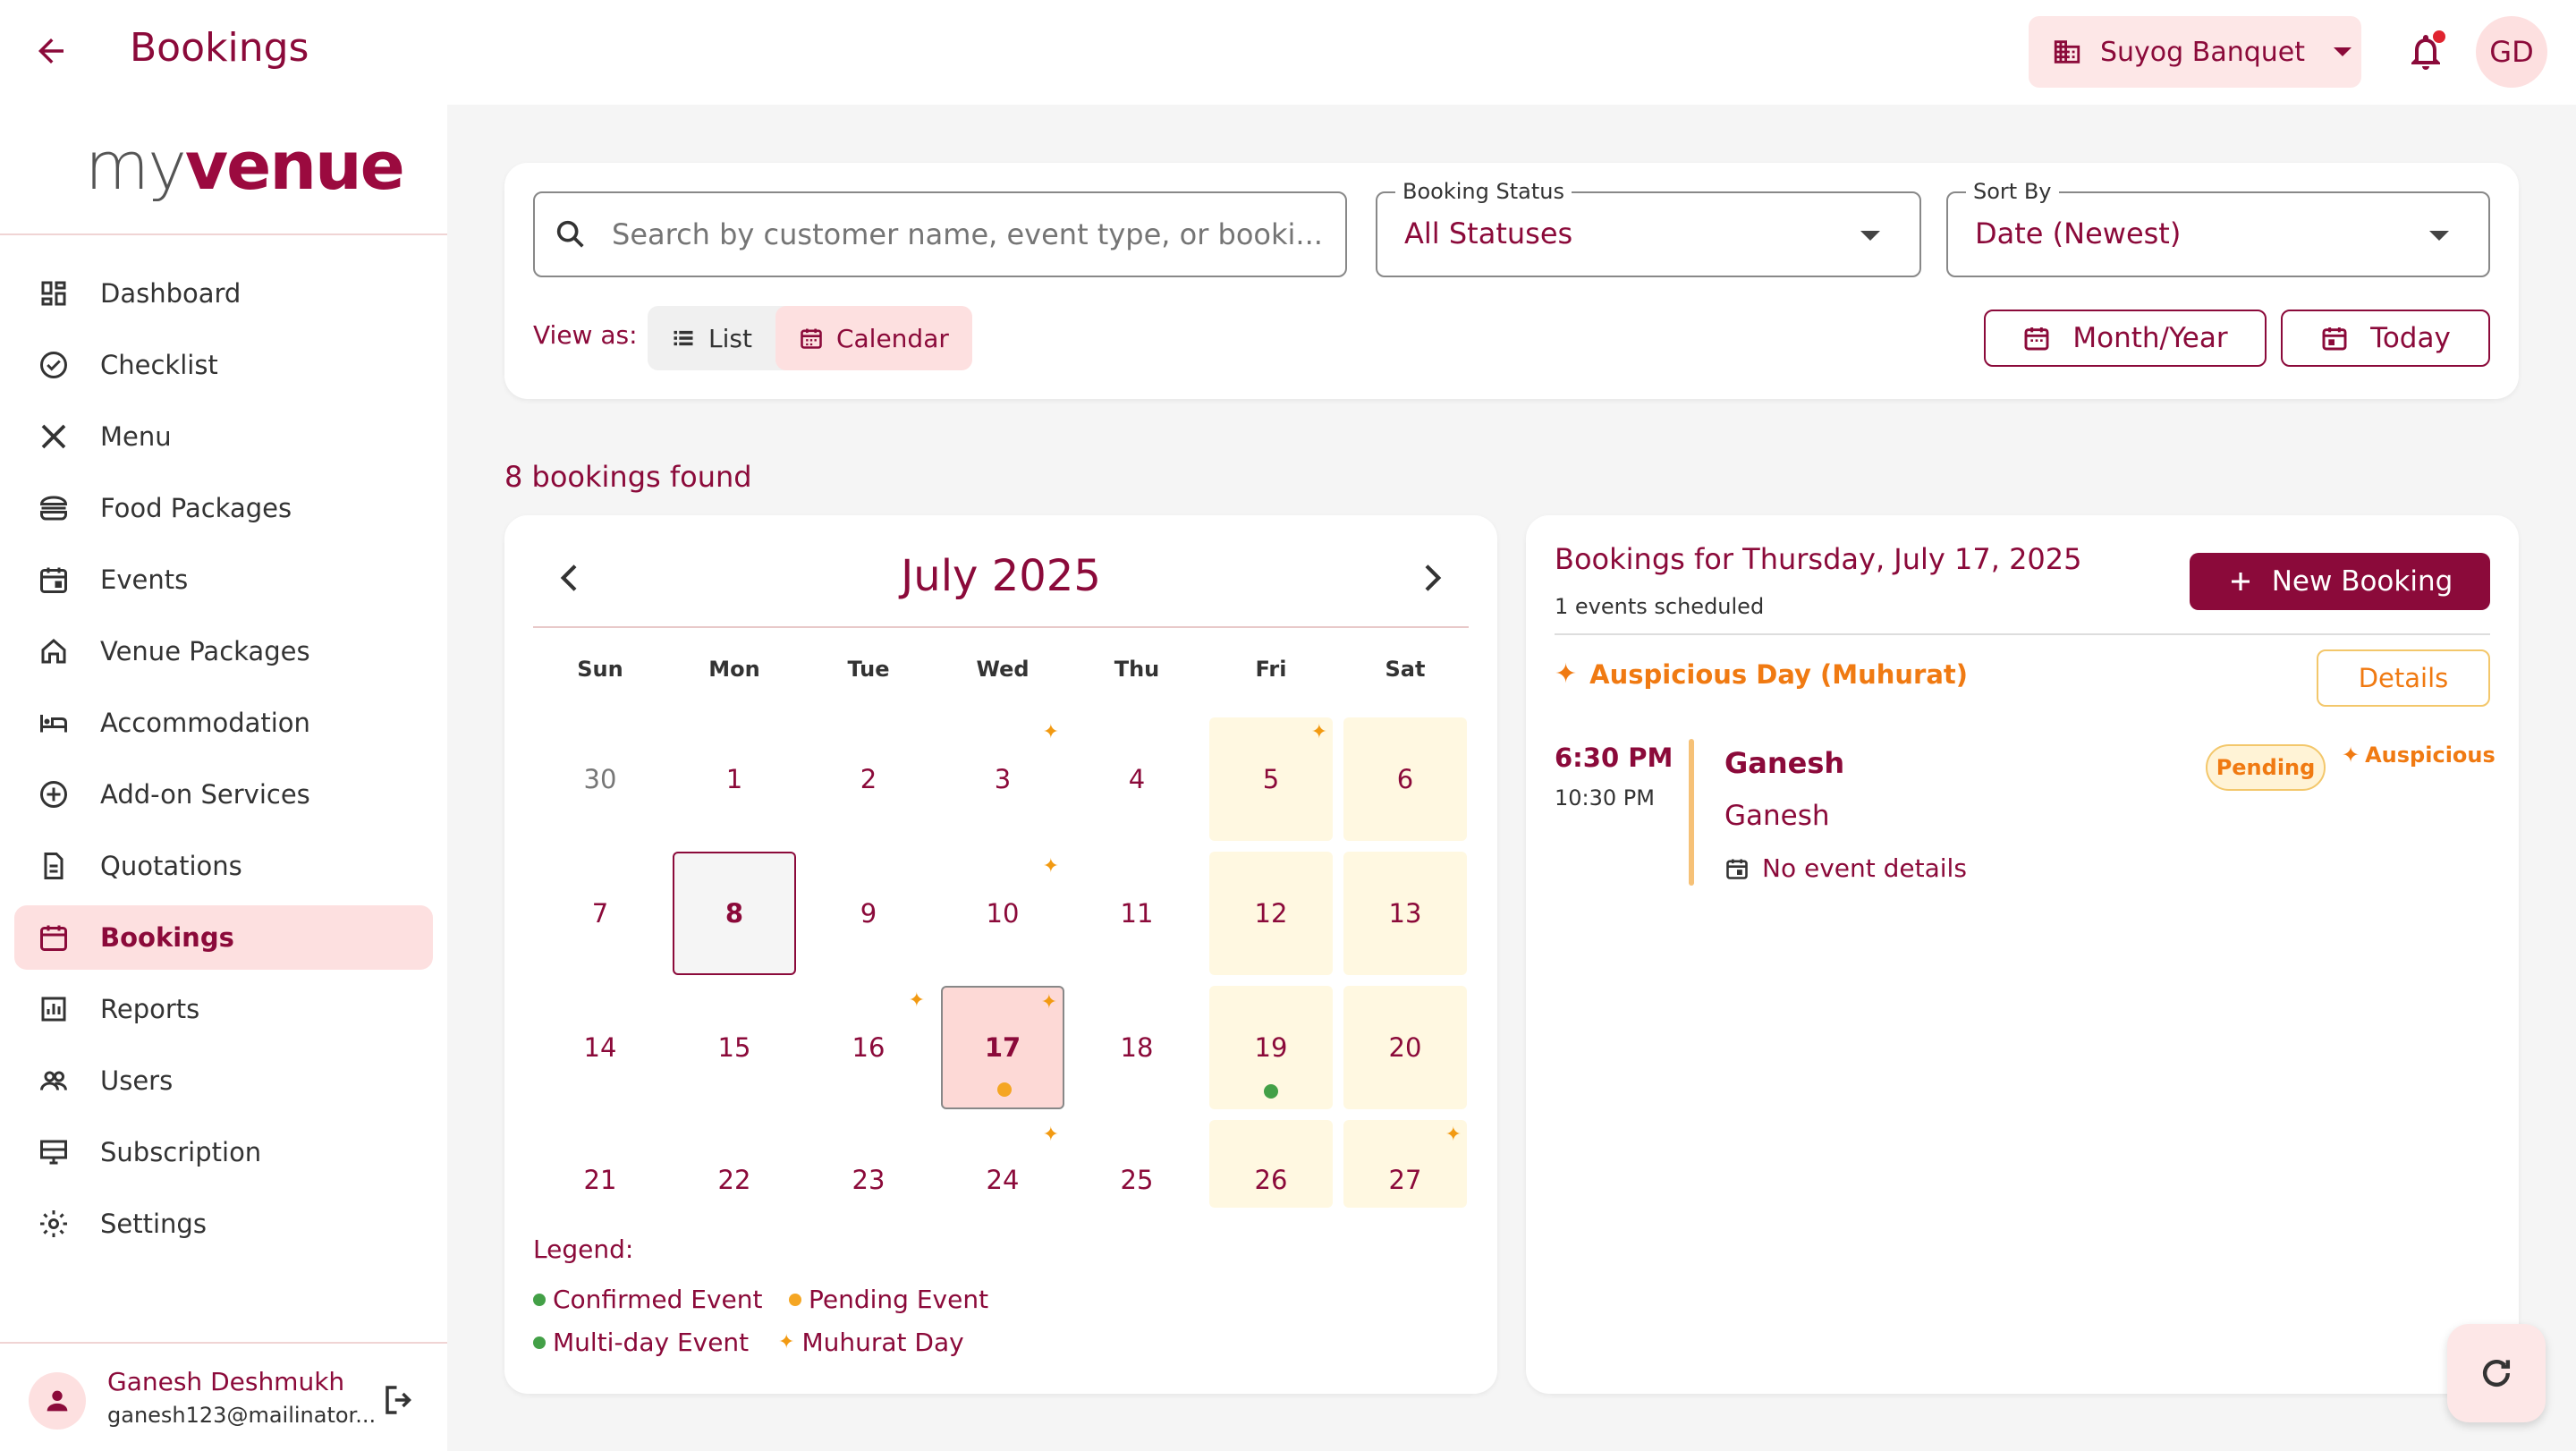 Image resolution: width=2576 pixels, height=1451 pixels. I want to click on user-name: Ganesh Deshmukh, so click(226, 1381).